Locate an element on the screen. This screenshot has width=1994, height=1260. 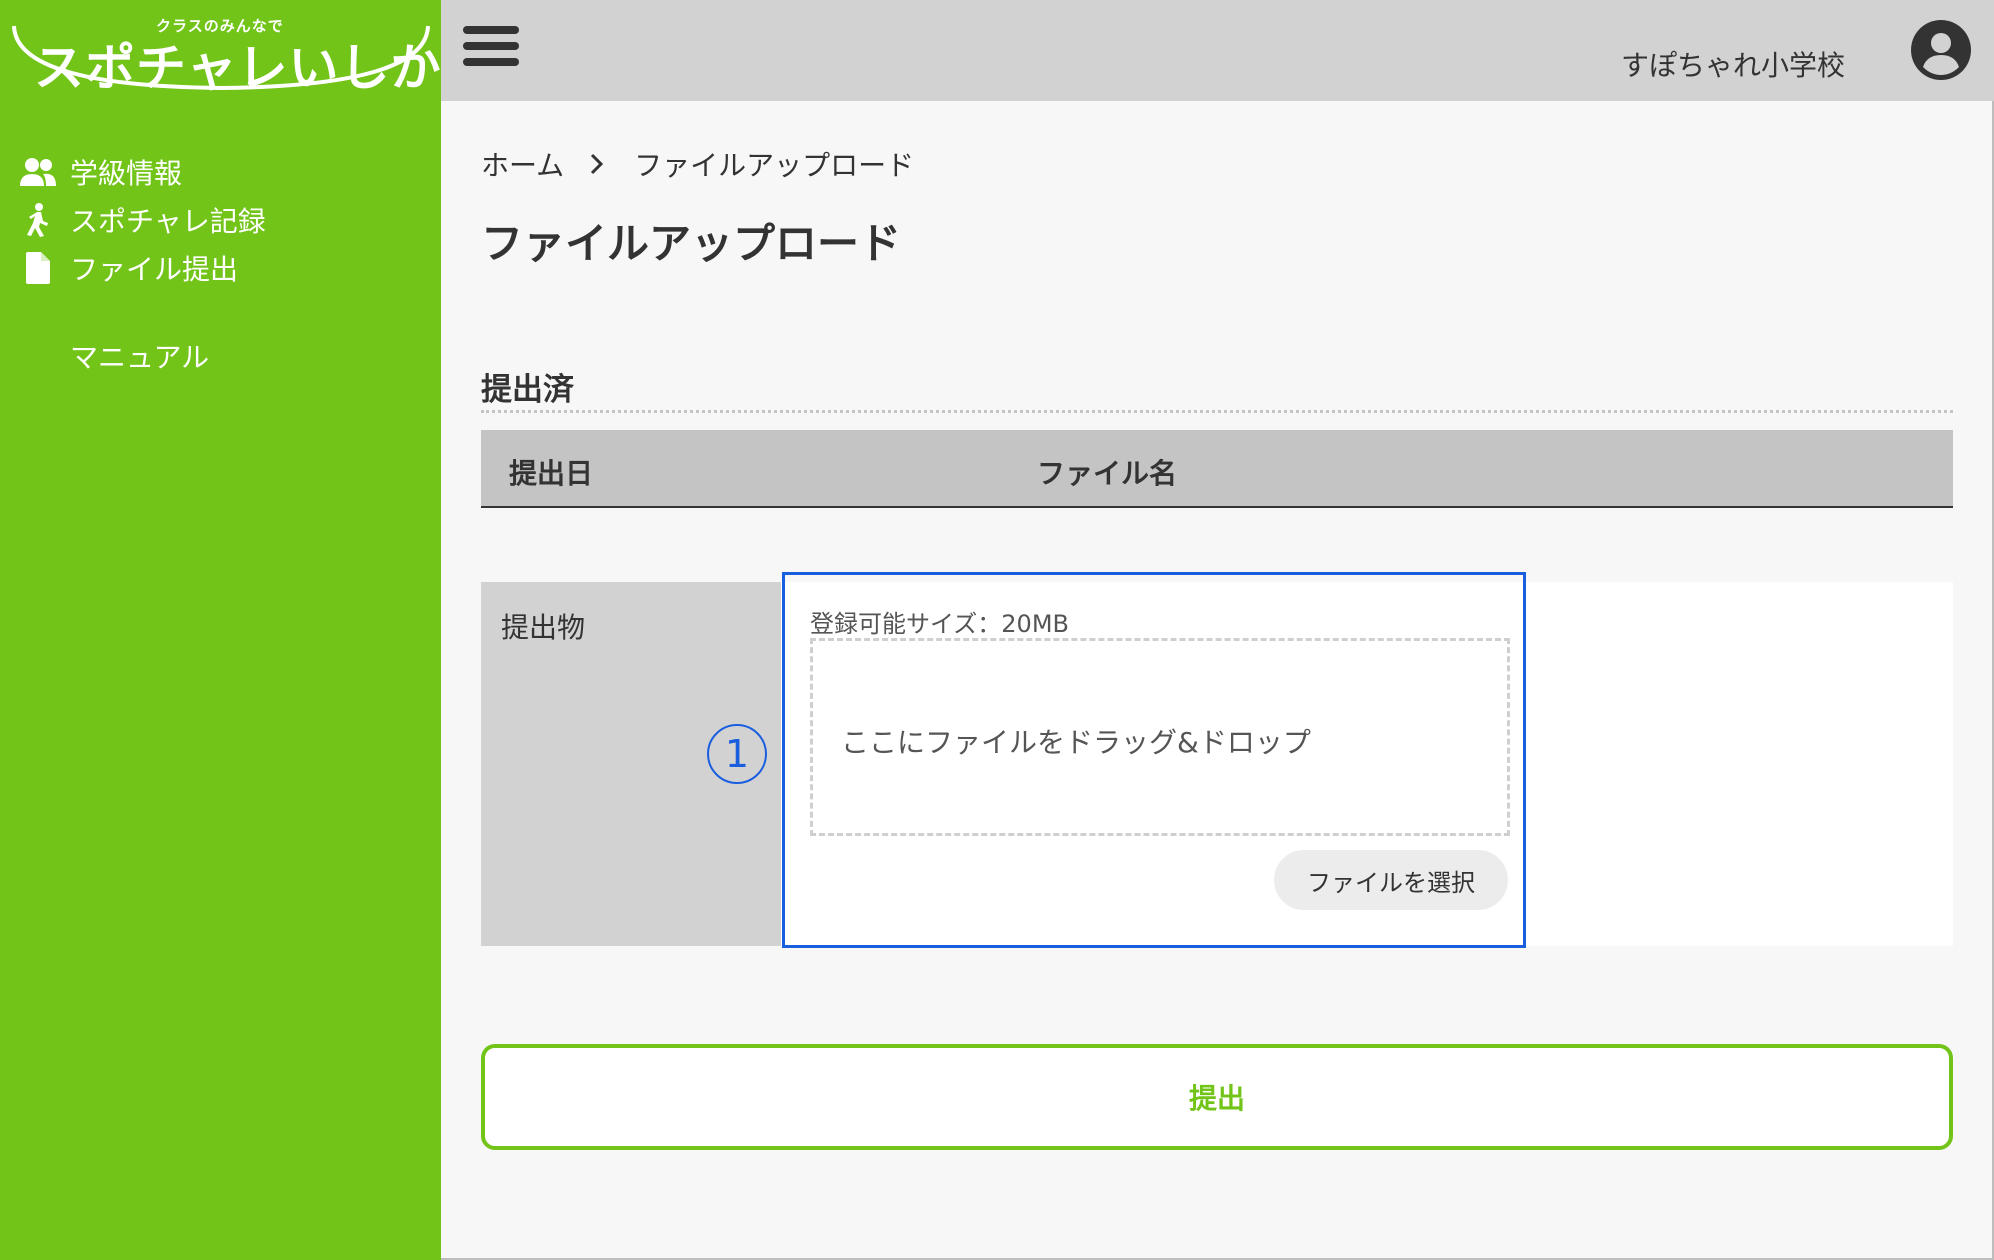
sidebar-item-file-submit: ファイル提出 is located at coordinates (142, 268).